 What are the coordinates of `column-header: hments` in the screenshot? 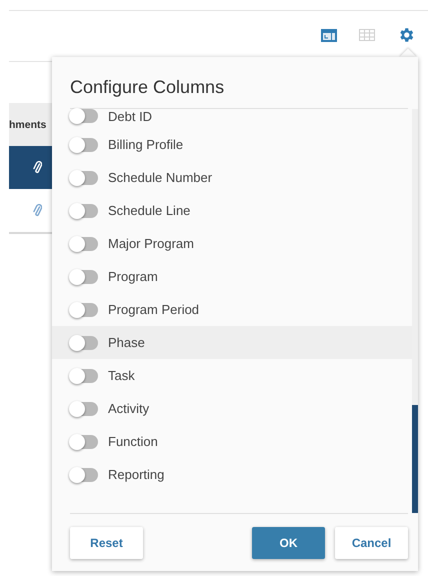 It's located at (27, 124).